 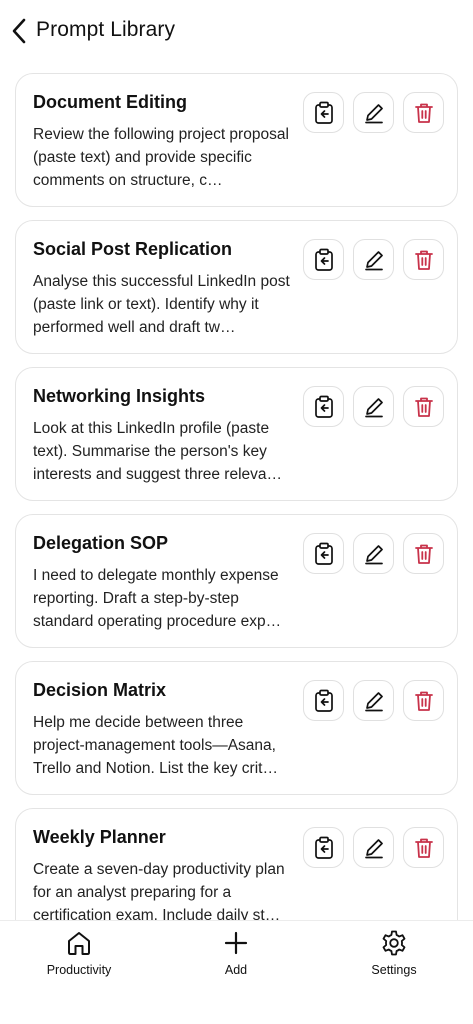 I want to click on prompt-title: Networking Insights, so click(x=119, y=396).